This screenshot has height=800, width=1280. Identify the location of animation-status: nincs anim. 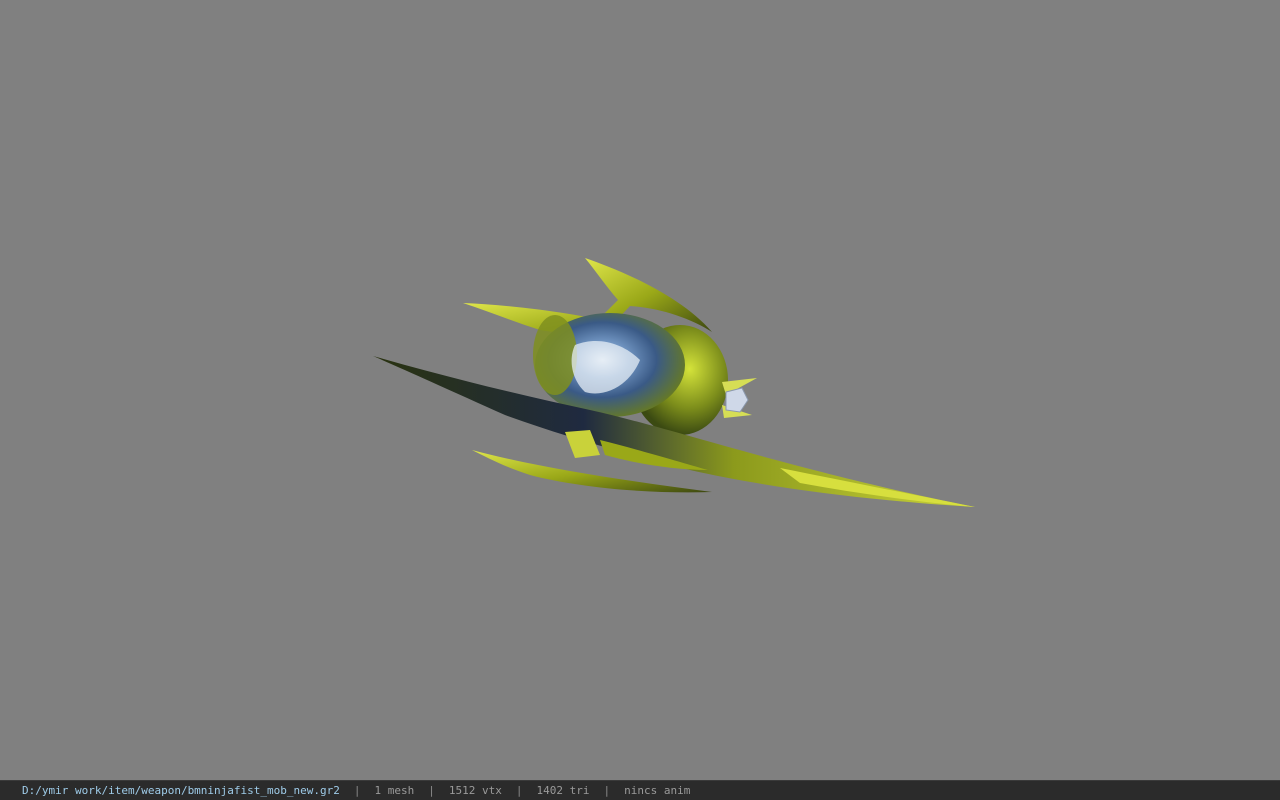
(657, 790).